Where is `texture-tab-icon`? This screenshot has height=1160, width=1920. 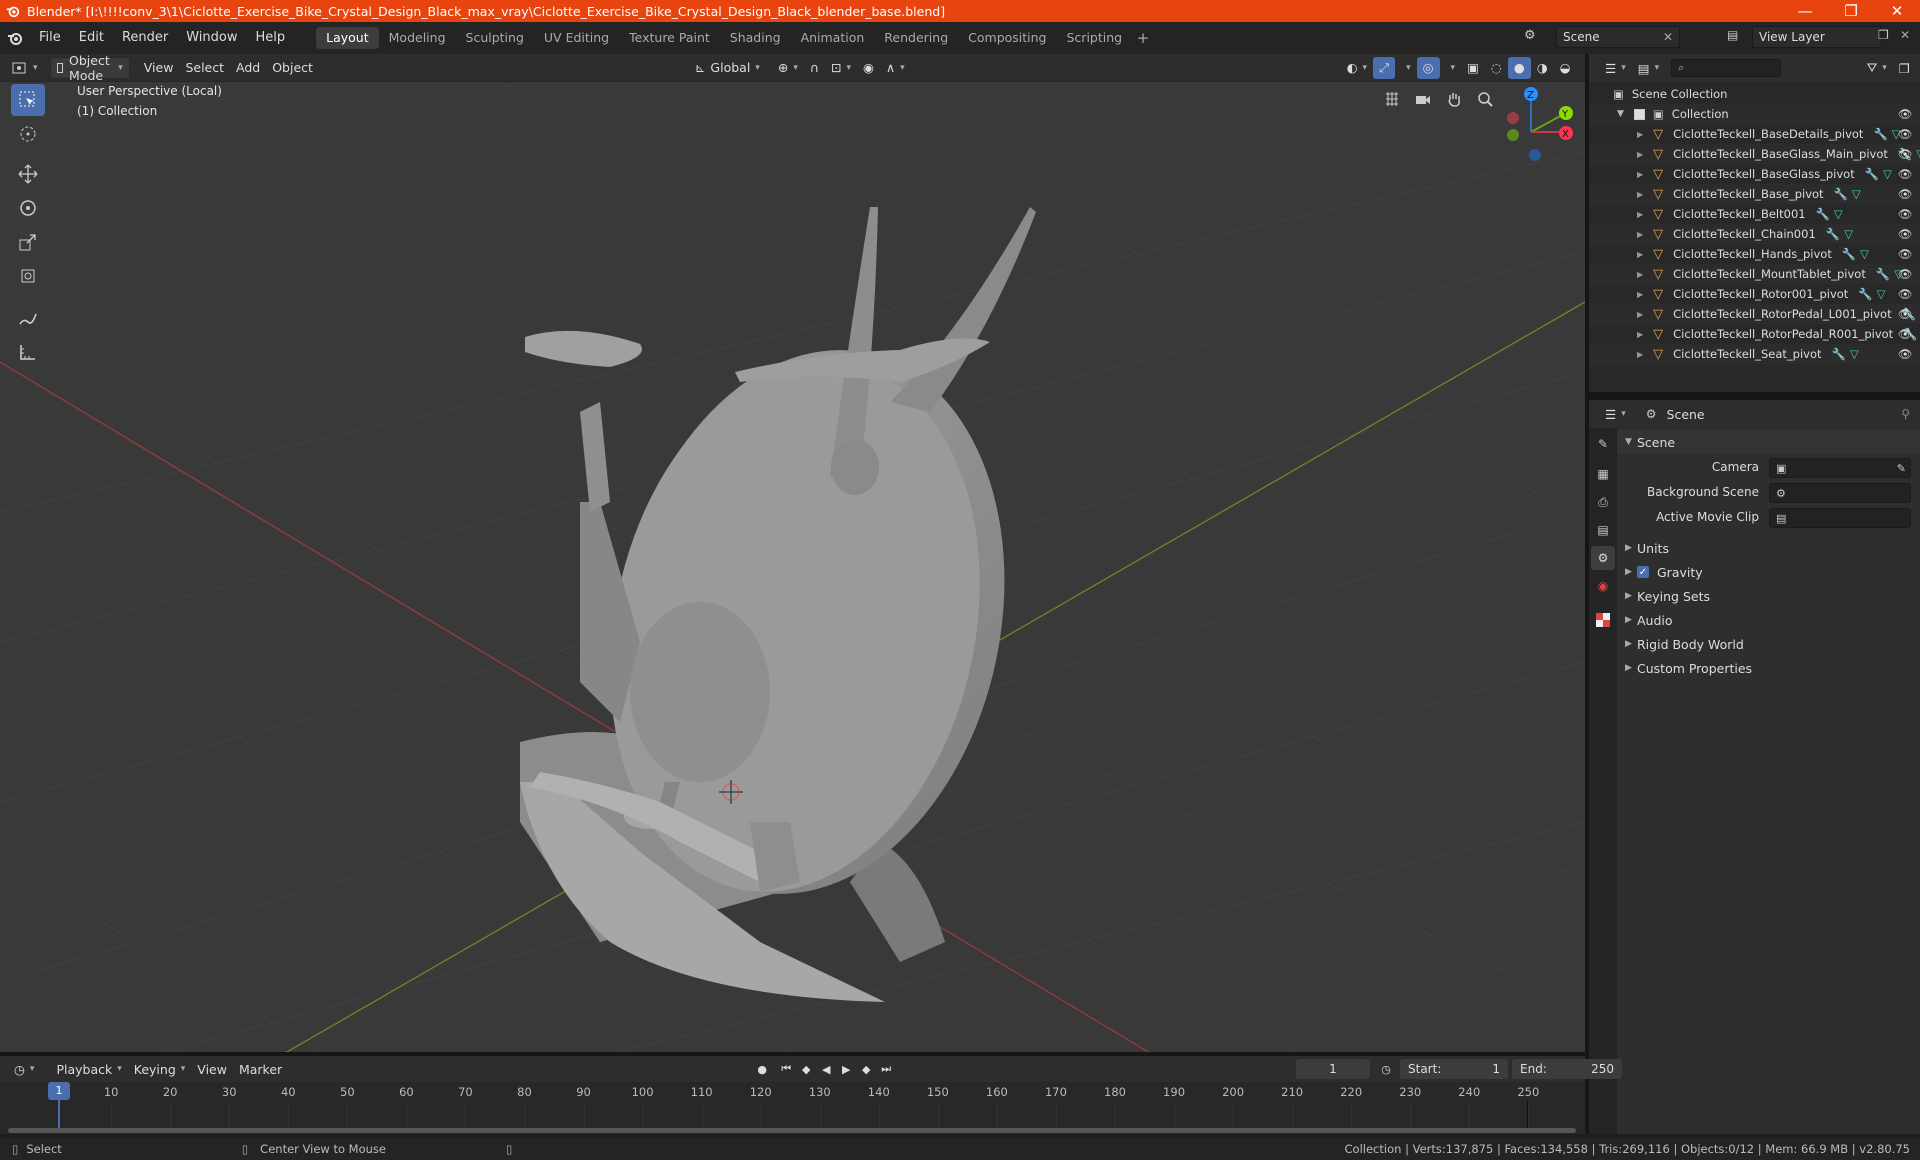 texture-tab-icon is located at coordinates (1603, 620).